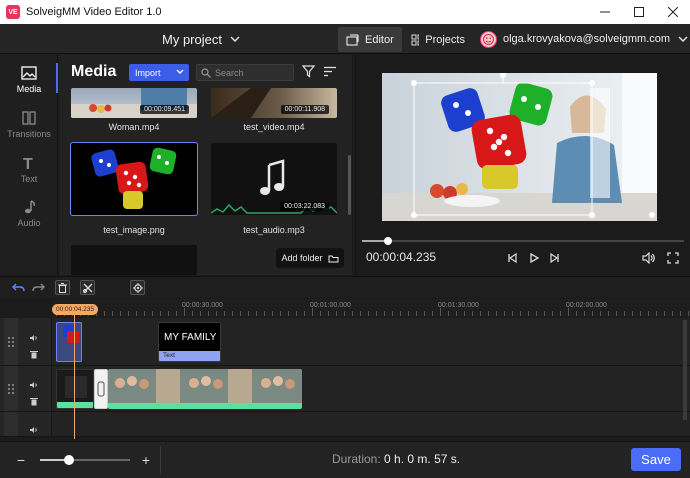  Describe the element at coordinates (586, 305) in the screenshot. I see `ruler-label: 00:02:00.000` at that location.